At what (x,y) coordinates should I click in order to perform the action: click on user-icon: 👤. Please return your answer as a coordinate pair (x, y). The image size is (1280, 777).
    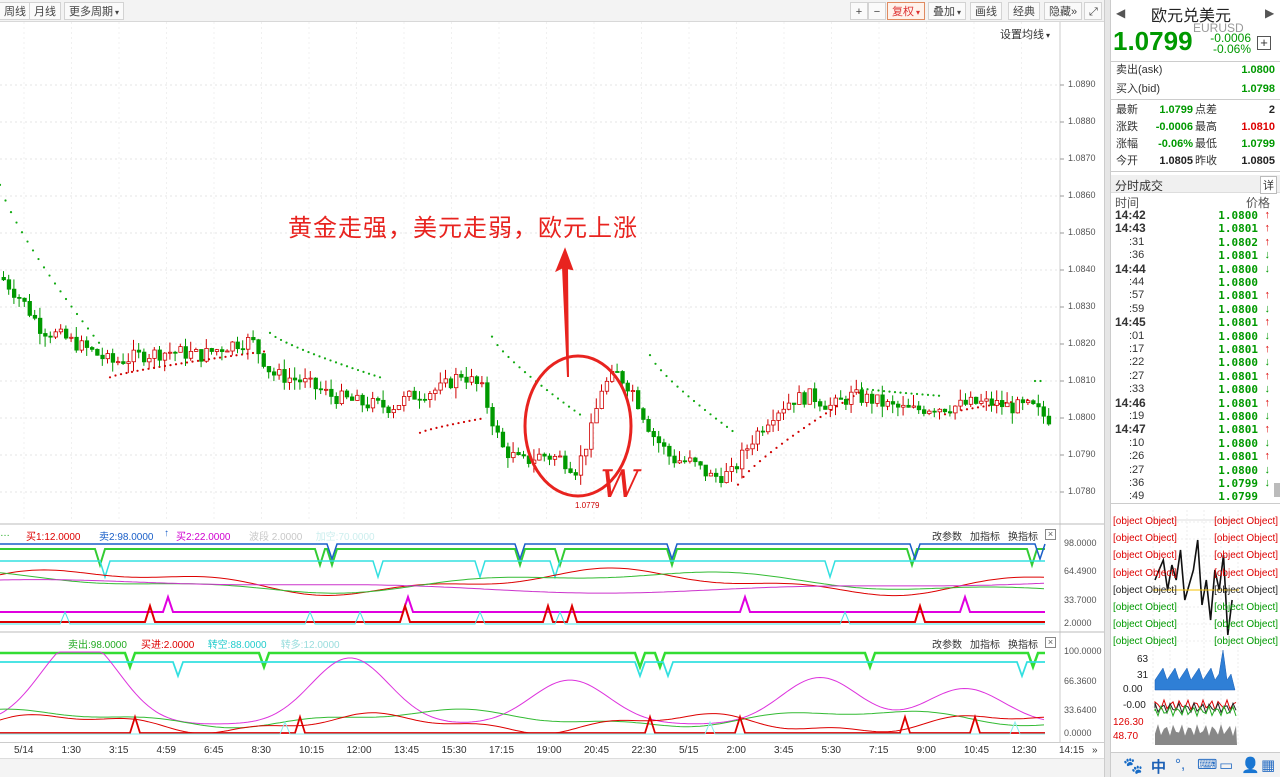
    Looking at the image, I should click on (1250, 765).